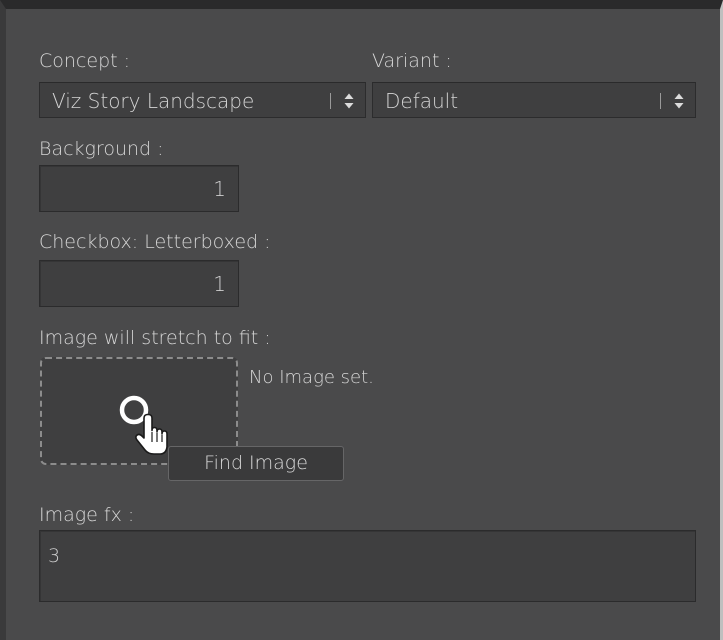 The image size is (723, 640). I want to click on variant-label: Variant :, so click(412, 61).